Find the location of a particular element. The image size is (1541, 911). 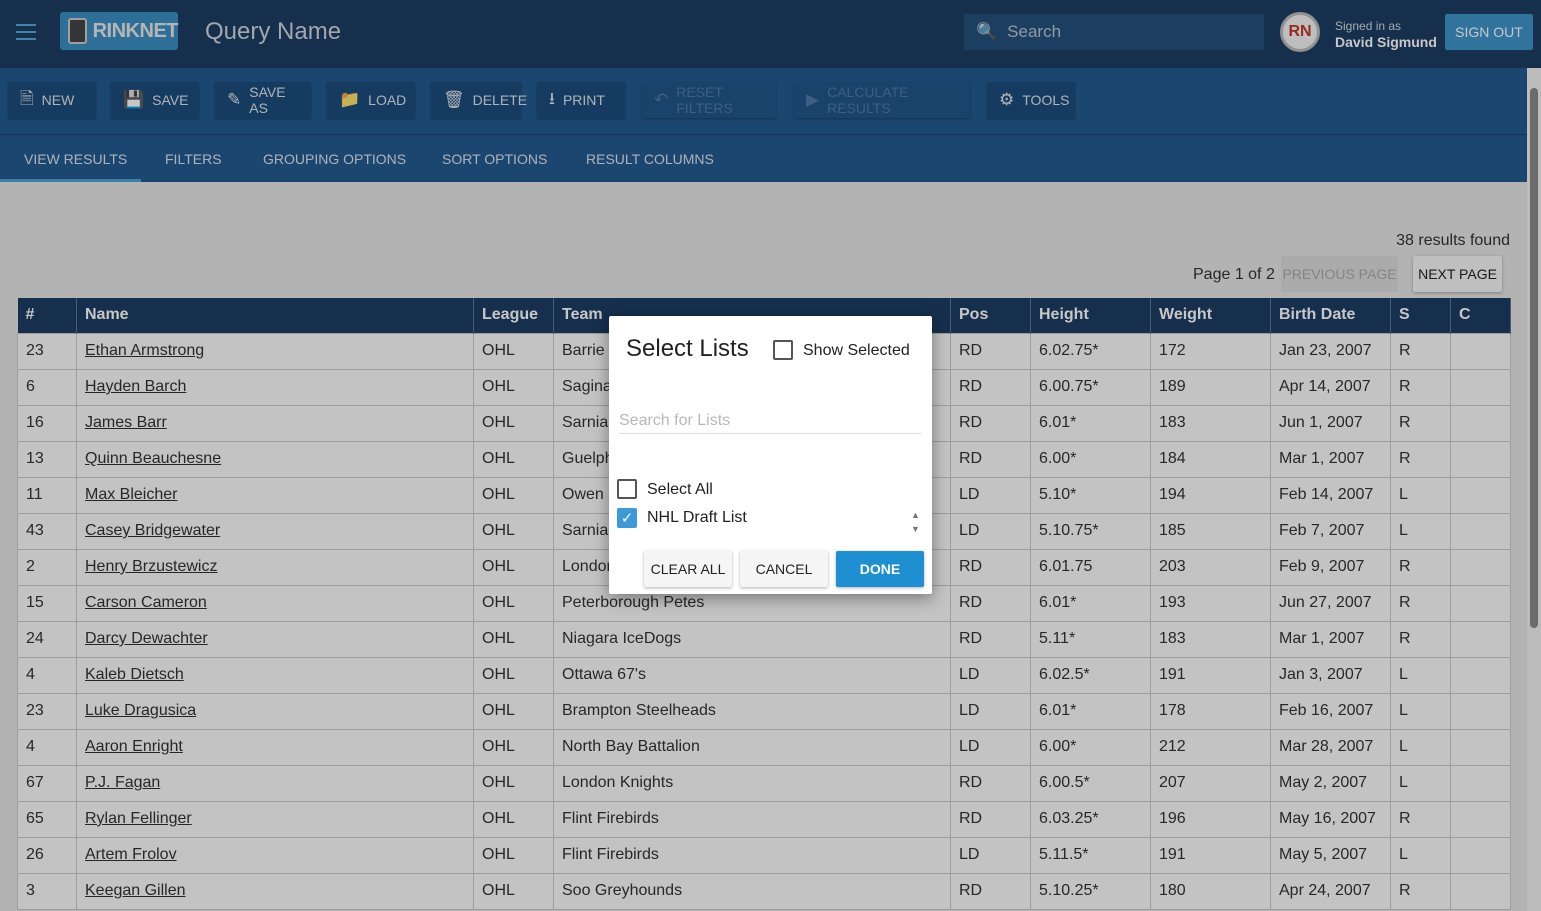

nhl-draft-list-checkbox: ✓ is located at coordinates (627, 518).